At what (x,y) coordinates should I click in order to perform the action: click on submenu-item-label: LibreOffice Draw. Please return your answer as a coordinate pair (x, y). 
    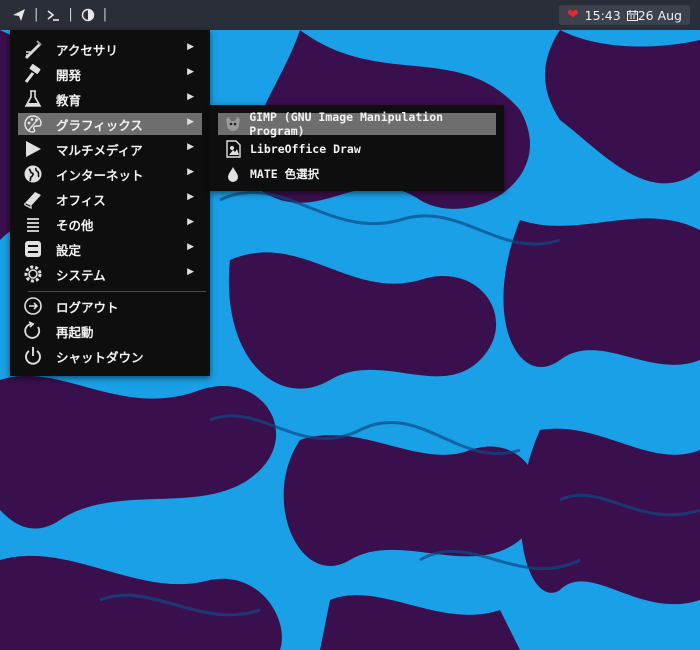
    Looking at the image, I should click on (305, 149).